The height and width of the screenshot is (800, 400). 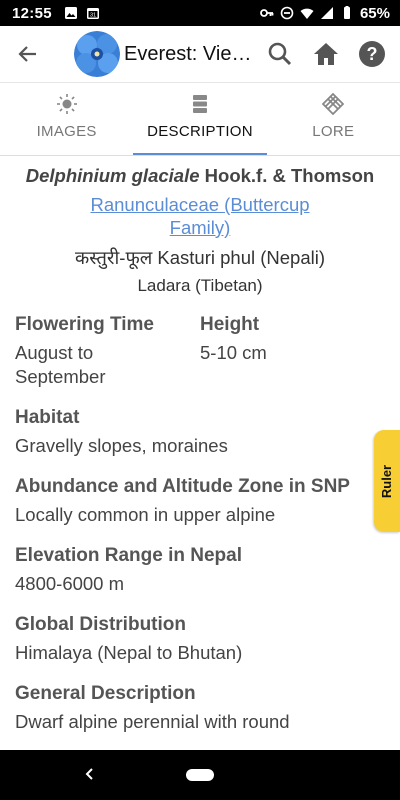 I want to click on ruler-label: Ruler, so click(x=387, y=481).